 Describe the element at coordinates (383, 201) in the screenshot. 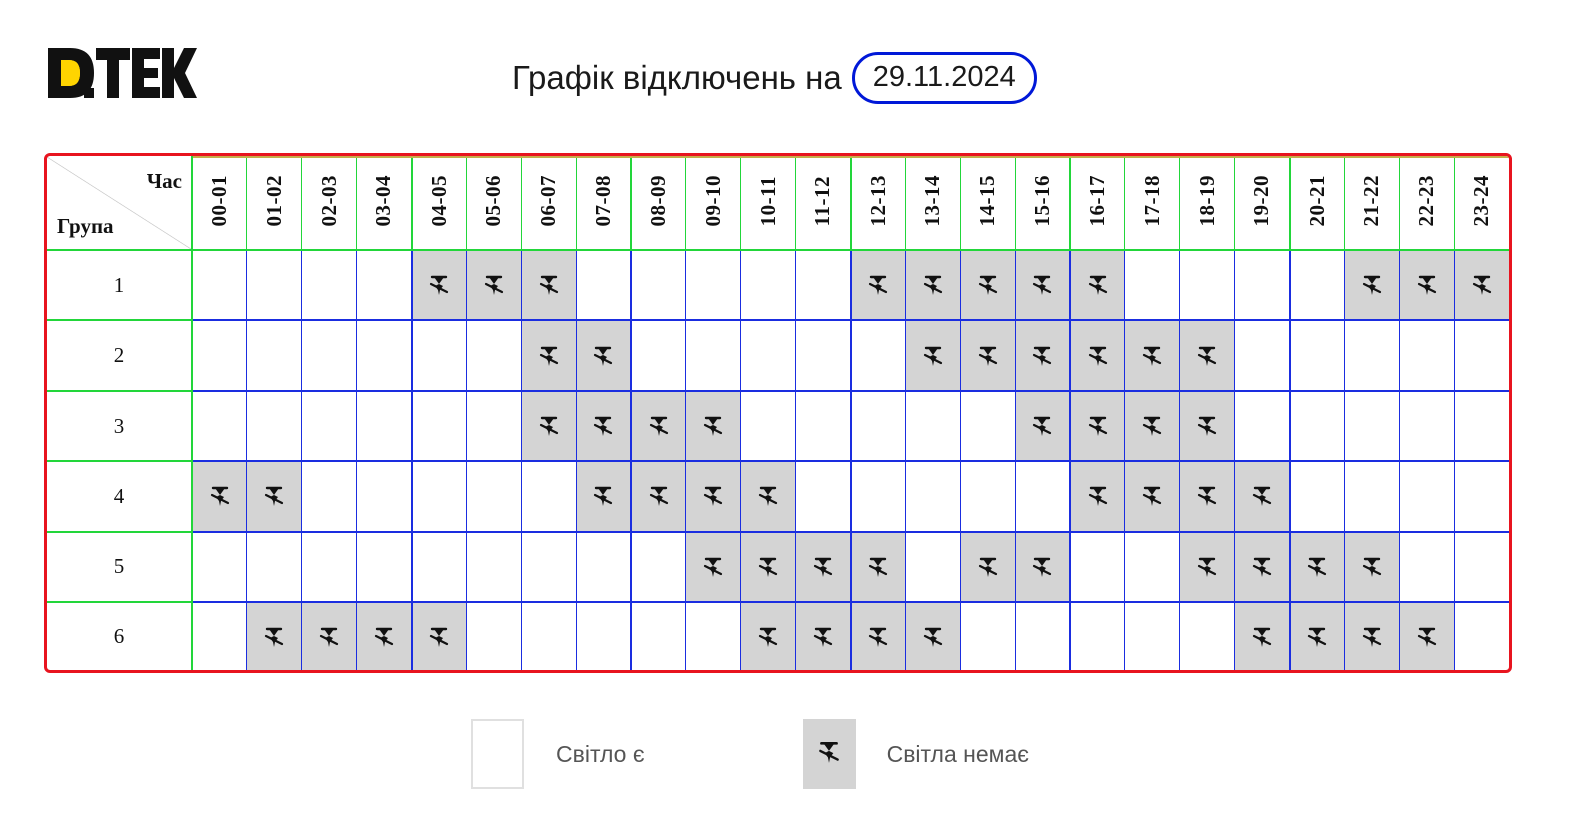

I see `hour-header-label: 03-04` at that location.